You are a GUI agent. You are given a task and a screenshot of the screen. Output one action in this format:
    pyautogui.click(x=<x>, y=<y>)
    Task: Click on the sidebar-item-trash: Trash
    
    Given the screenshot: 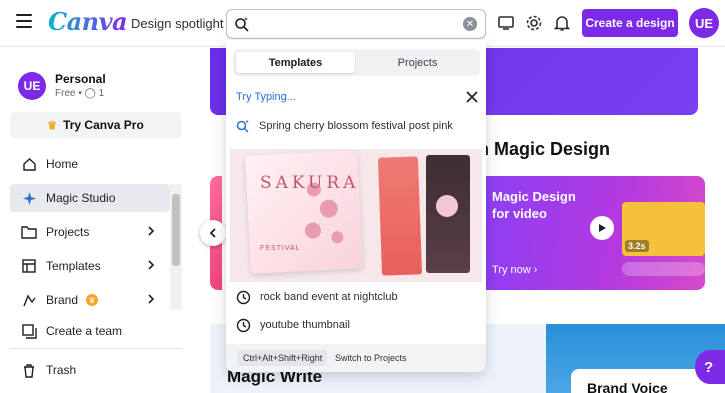 What is the action you would take?
    pyautogui.click(x=90, y=370)
    